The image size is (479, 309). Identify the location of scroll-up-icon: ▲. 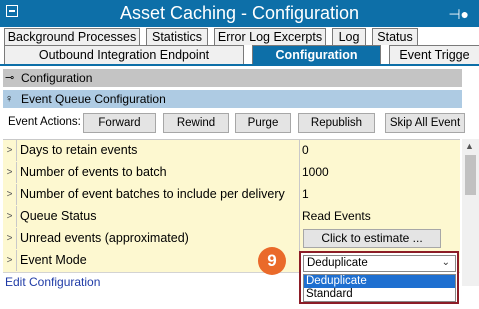
(469, 146).